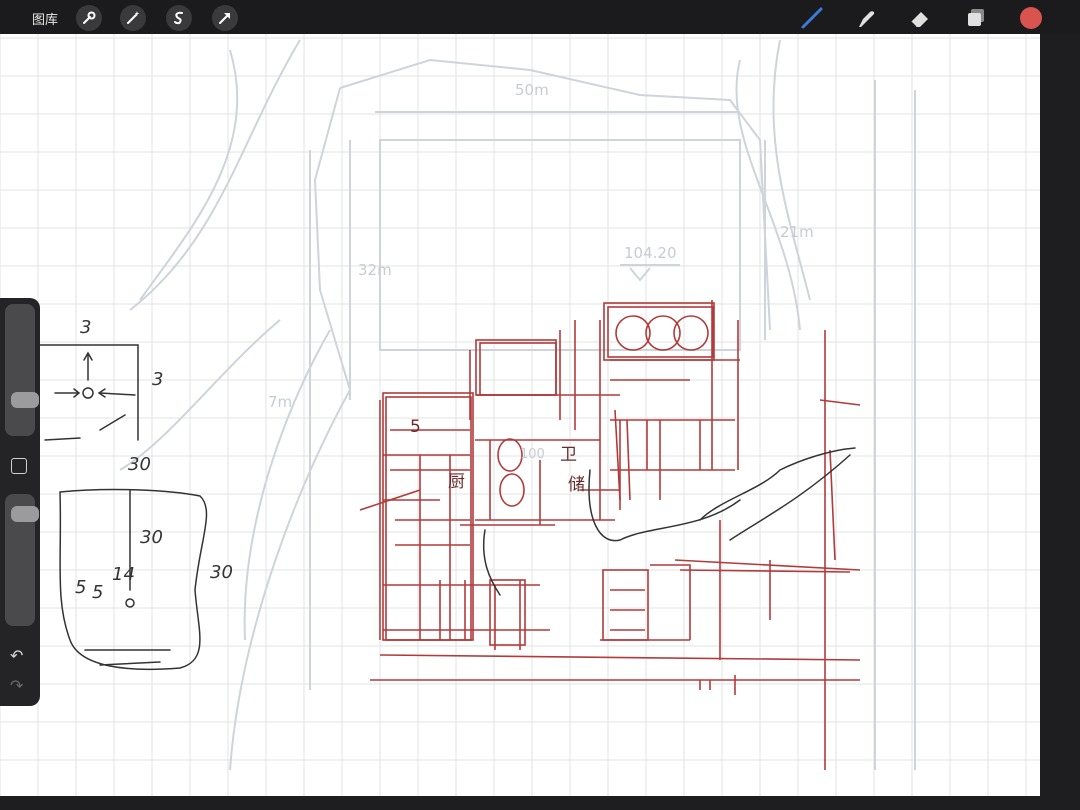  I want to click on gallery-button: 图库, so click(45, 18).